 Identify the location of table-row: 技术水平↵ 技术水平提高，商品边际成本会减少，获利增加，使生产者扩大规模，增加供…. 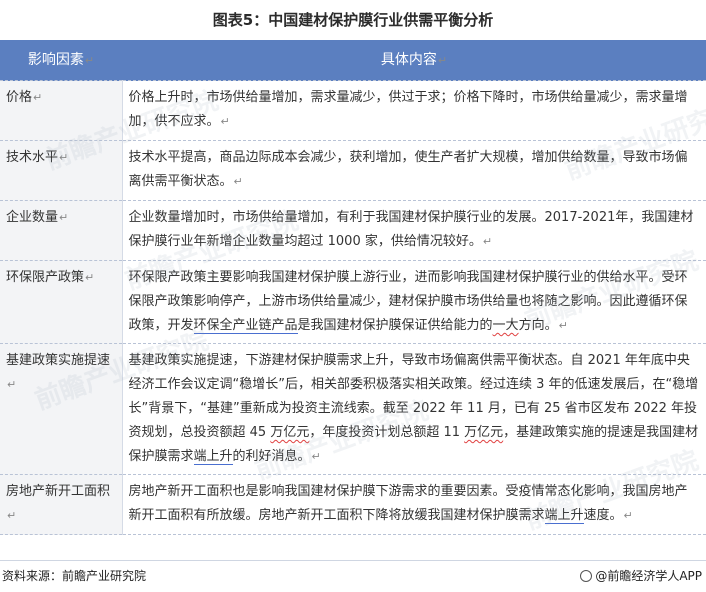
(353, 170).